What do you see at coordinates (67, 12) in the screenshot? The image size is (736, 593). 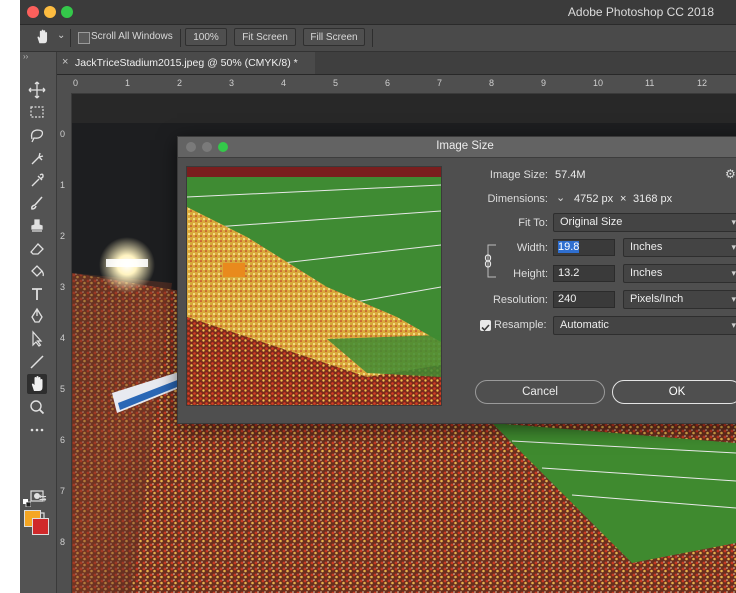 I see `maximize-window-button` at bounding box center [67, 12].